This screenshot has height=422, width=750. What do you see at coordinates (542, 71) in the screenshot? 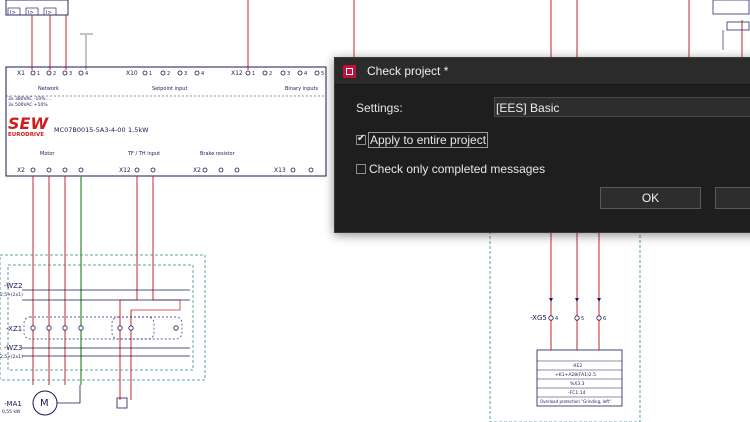
I see `dialog-titlebar: Check project *` at bounding box center [542, 71].